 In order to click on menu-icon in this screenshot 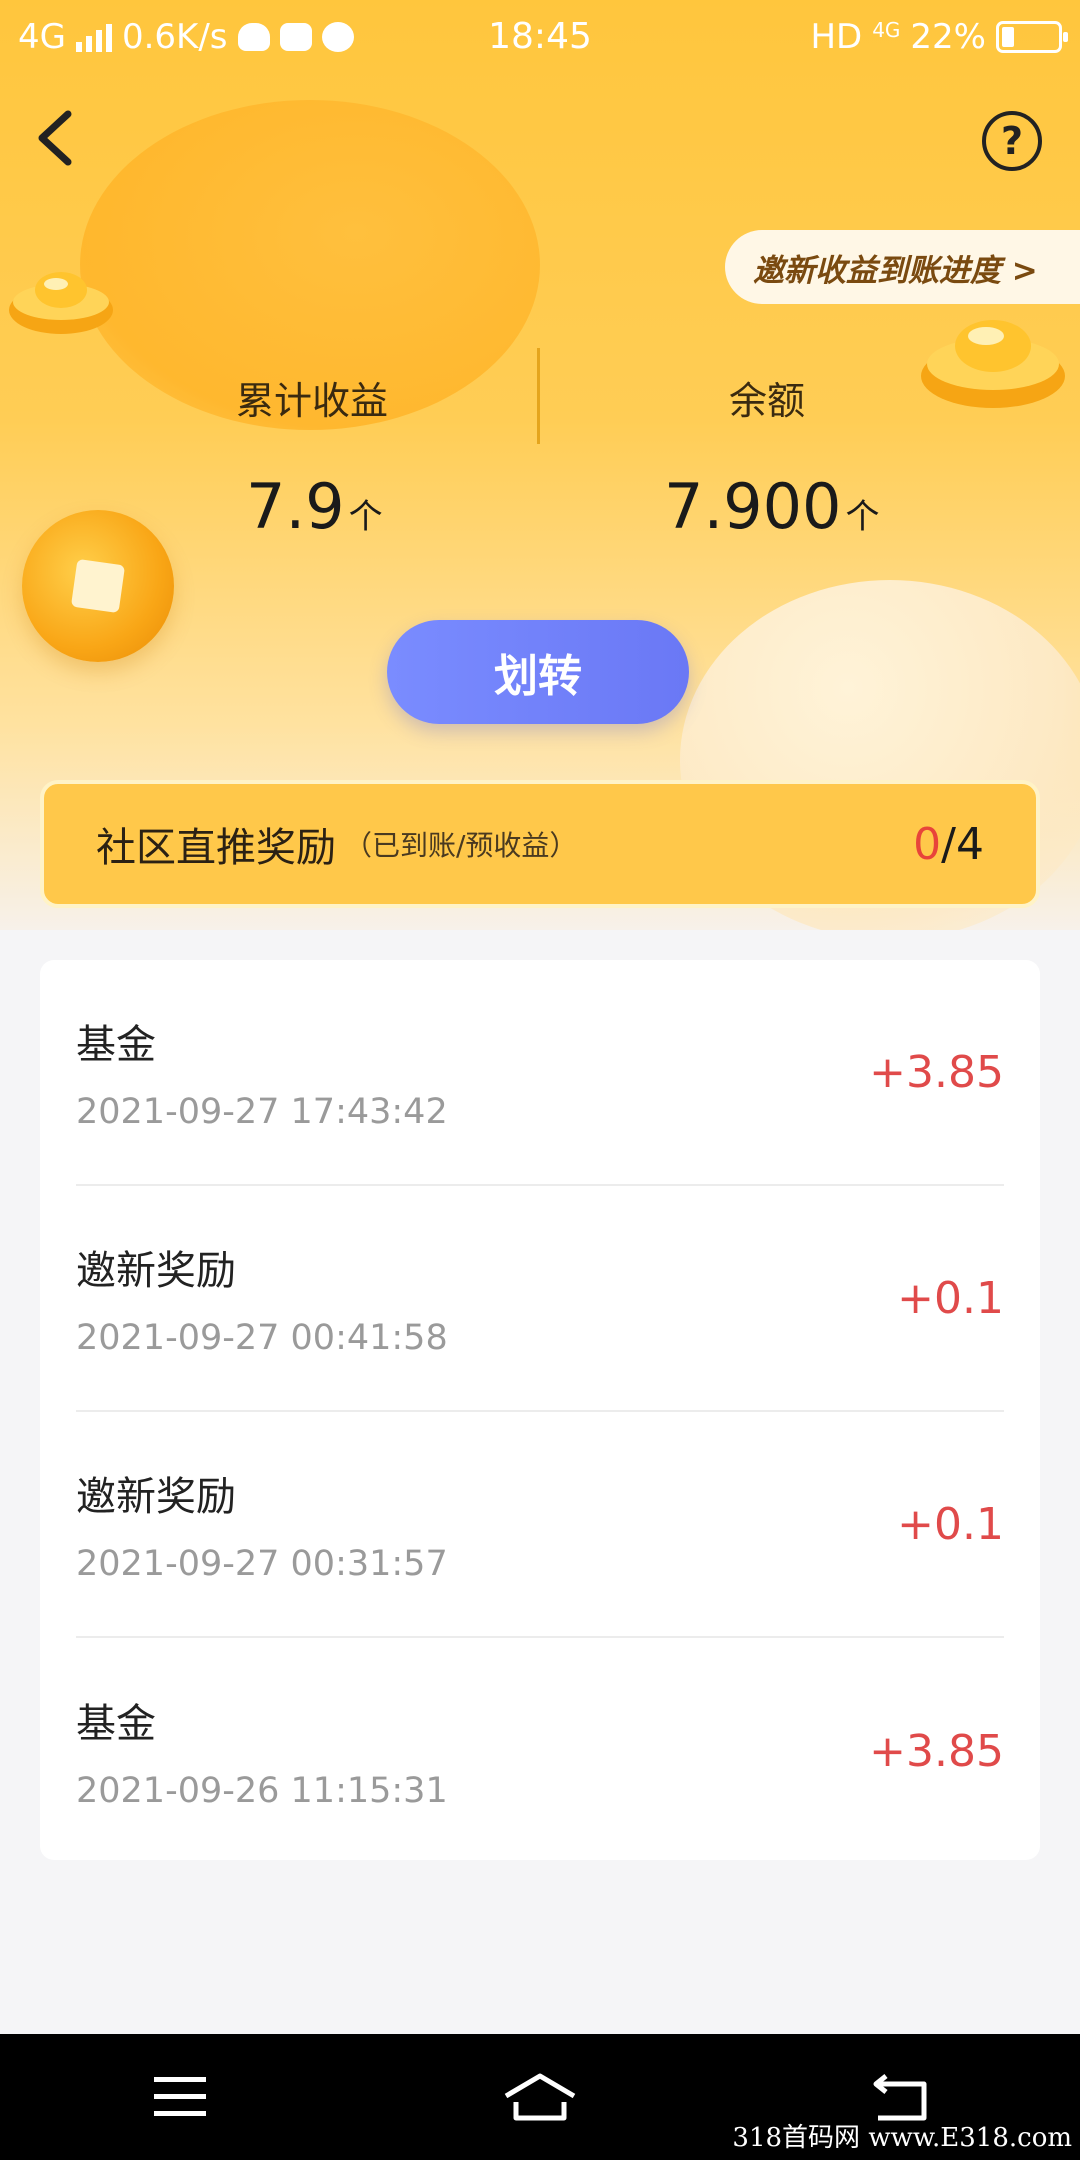, I will do `click(180, 2096)`.